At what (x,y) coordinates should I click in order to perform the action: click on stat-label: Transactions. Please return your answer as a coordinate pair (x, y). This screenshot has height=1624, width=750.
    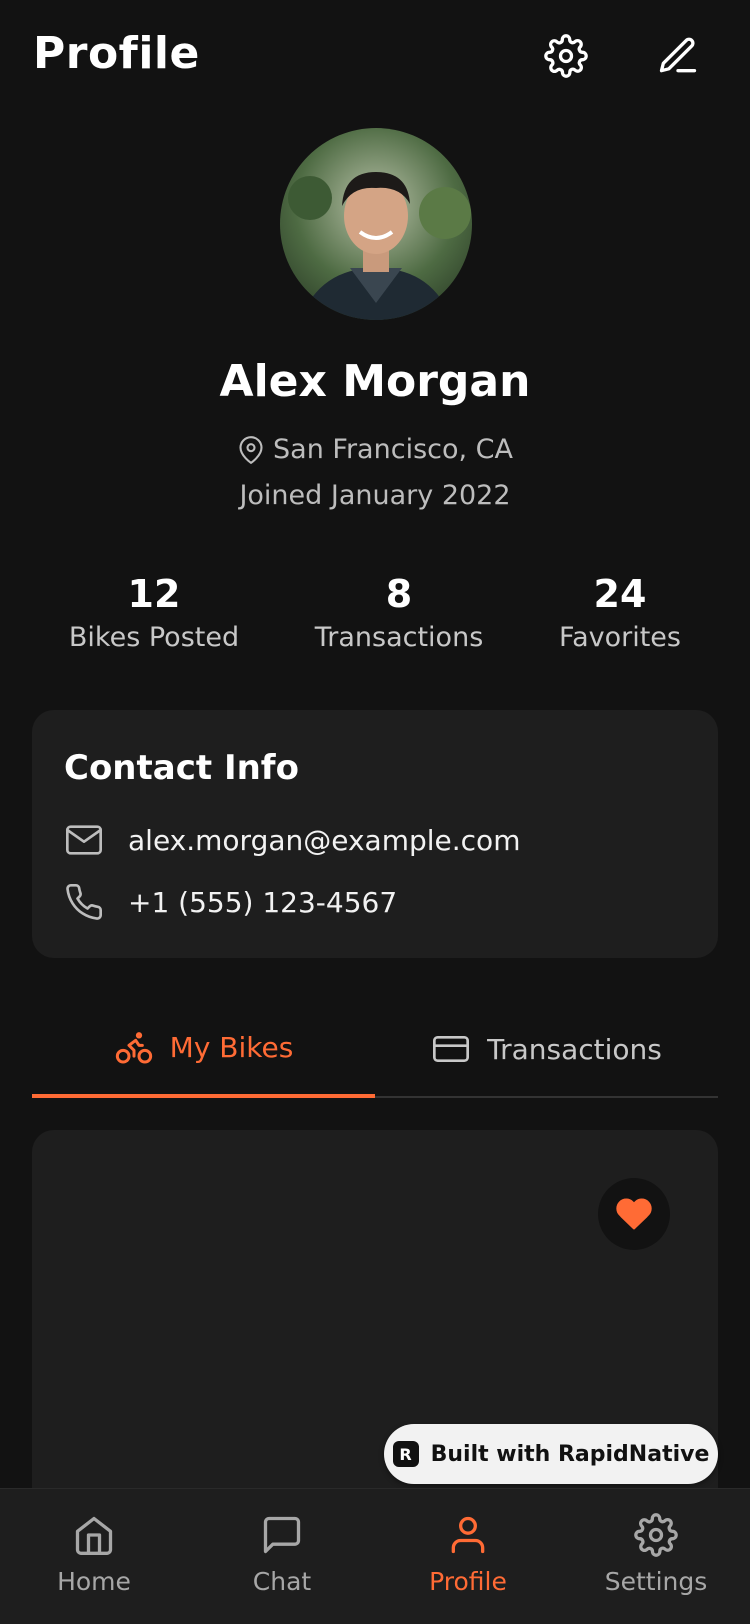
    Looking at the image, I should click on (399, 637).